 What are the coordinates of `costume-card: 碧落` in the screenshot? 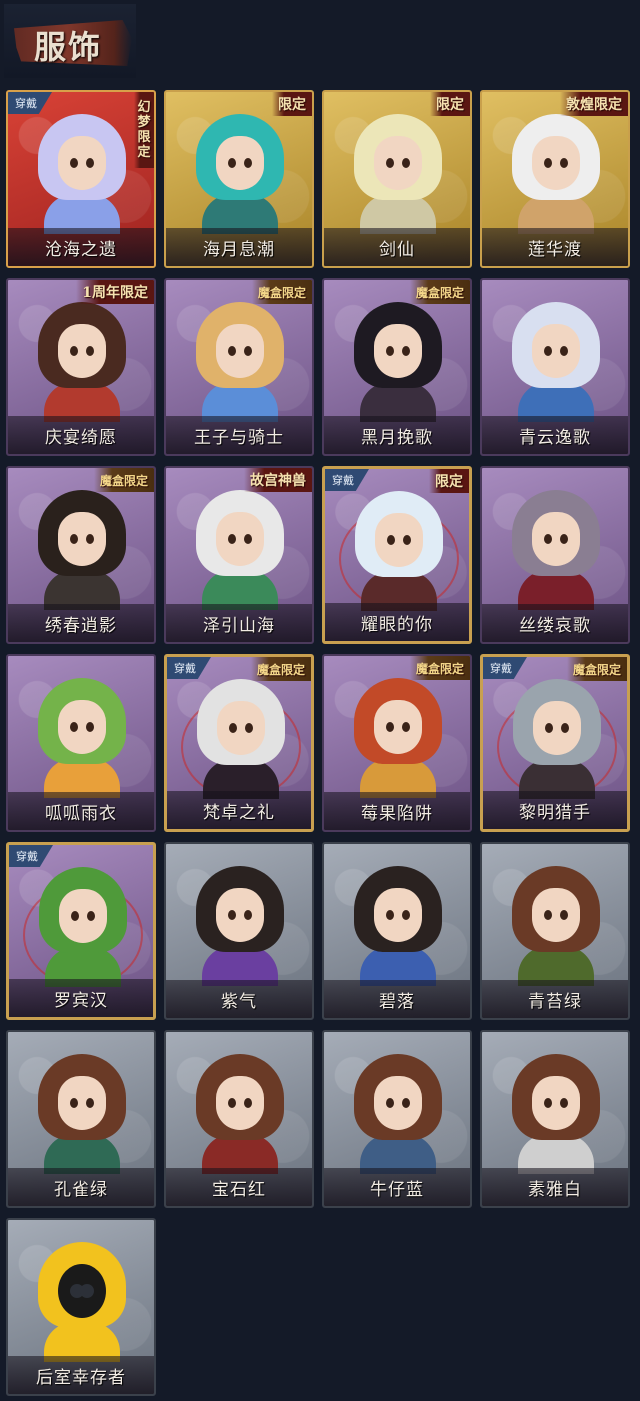 It's located at (397, 931).